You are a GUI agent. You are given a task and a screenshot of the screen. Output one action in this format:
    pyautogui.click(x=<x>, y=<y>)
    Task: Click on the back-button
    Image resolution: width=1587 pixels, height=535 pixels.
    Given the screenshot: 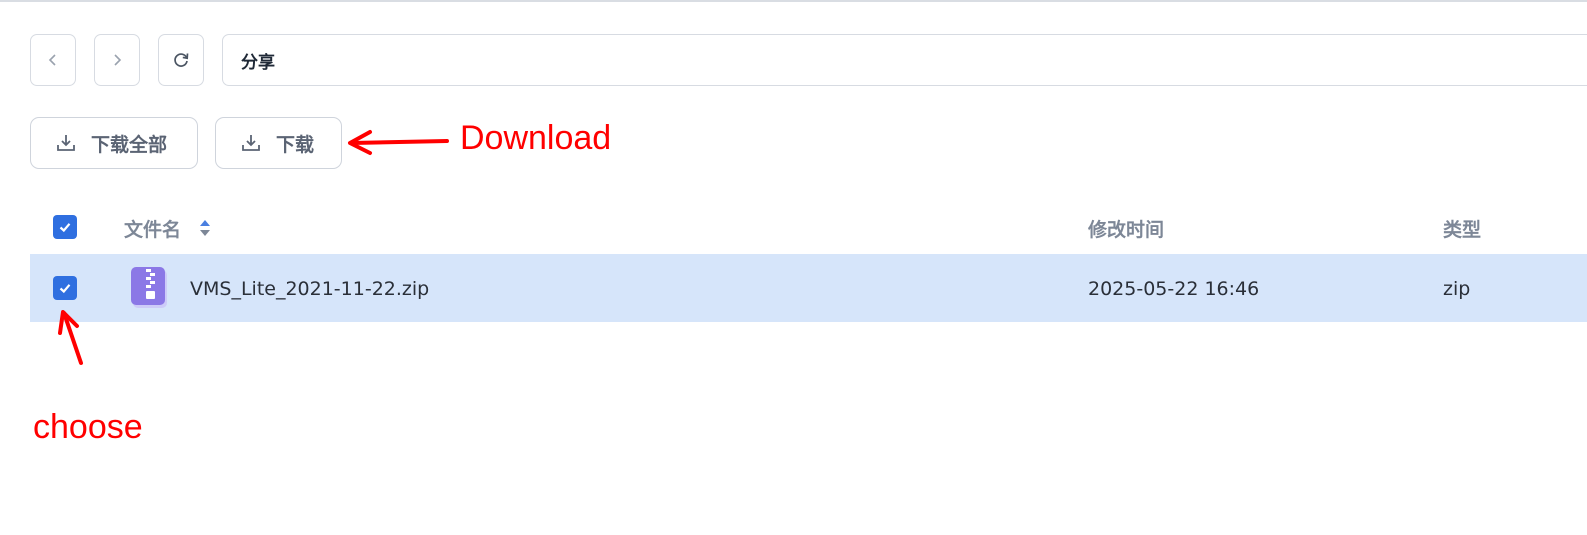 What is the action you would take?
    pyautogui.click(x=53, y=60)
    